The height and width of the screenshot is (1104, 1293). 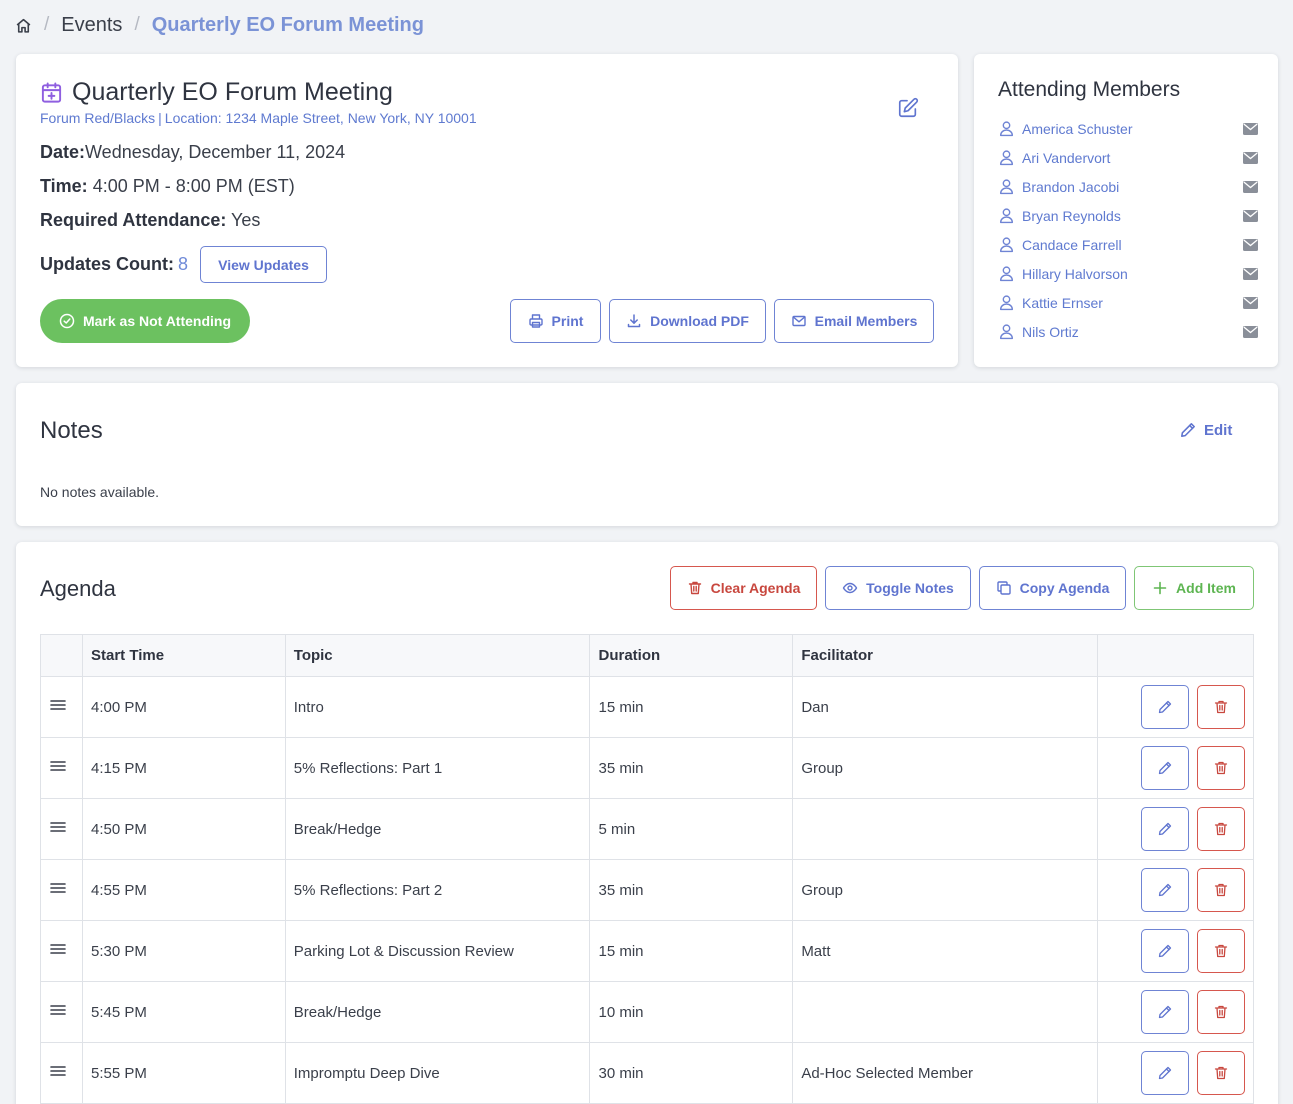 What do you see at coordinates (133, 220) in the screenshot?
I see `required-label: Required Attendance:` at bounding box center [133, 220].